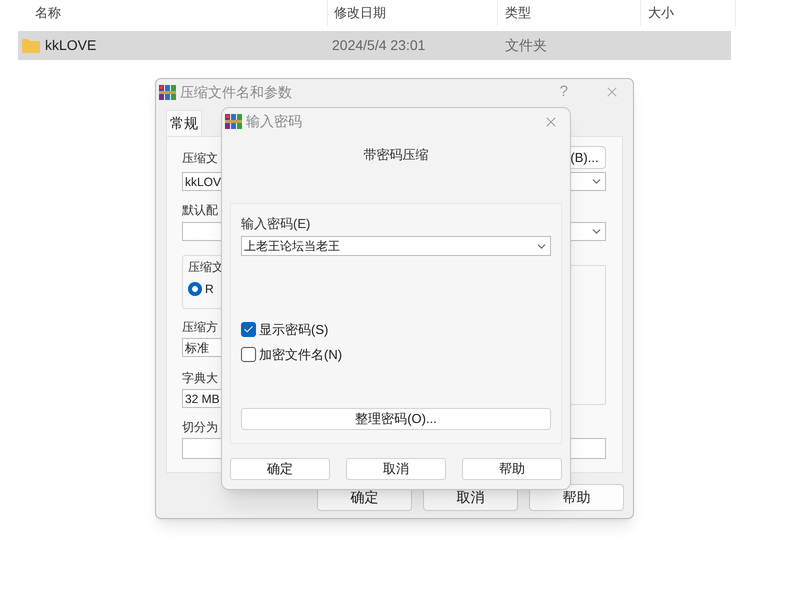 The width and height of the screenshot is (800, 589). I want to click on tab: 常规, so click(184, 123).